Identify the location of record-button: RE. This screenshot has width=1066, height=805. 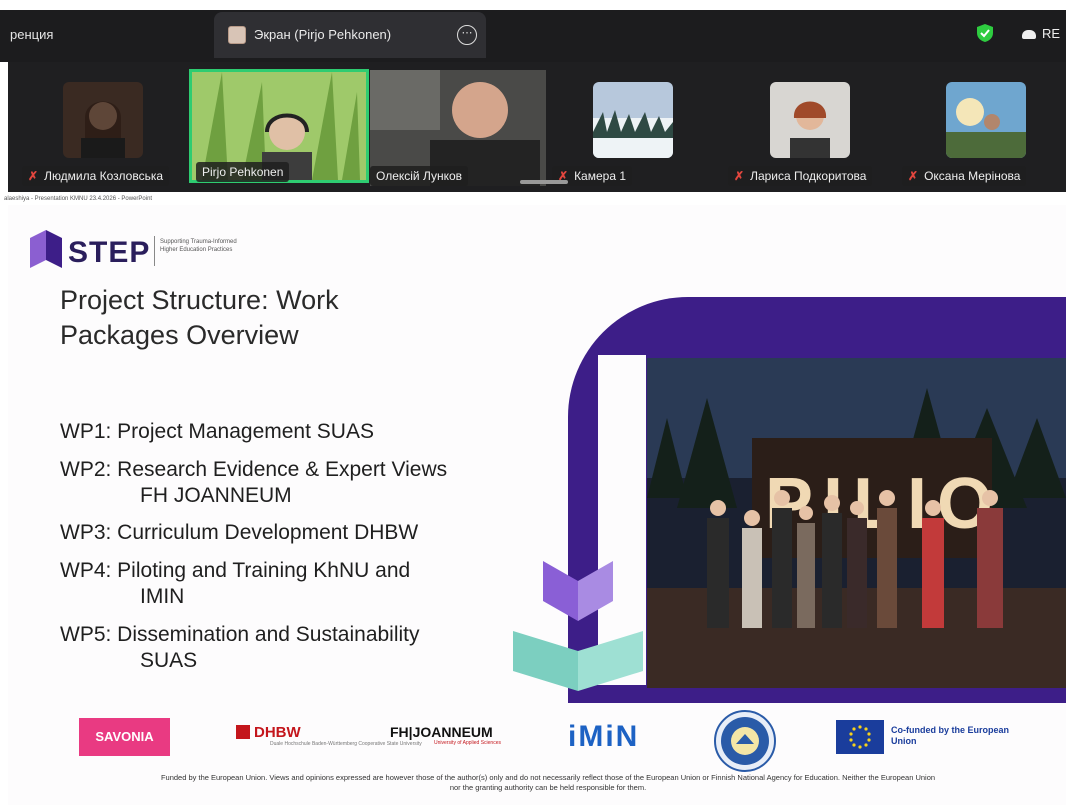
(1041, 33).